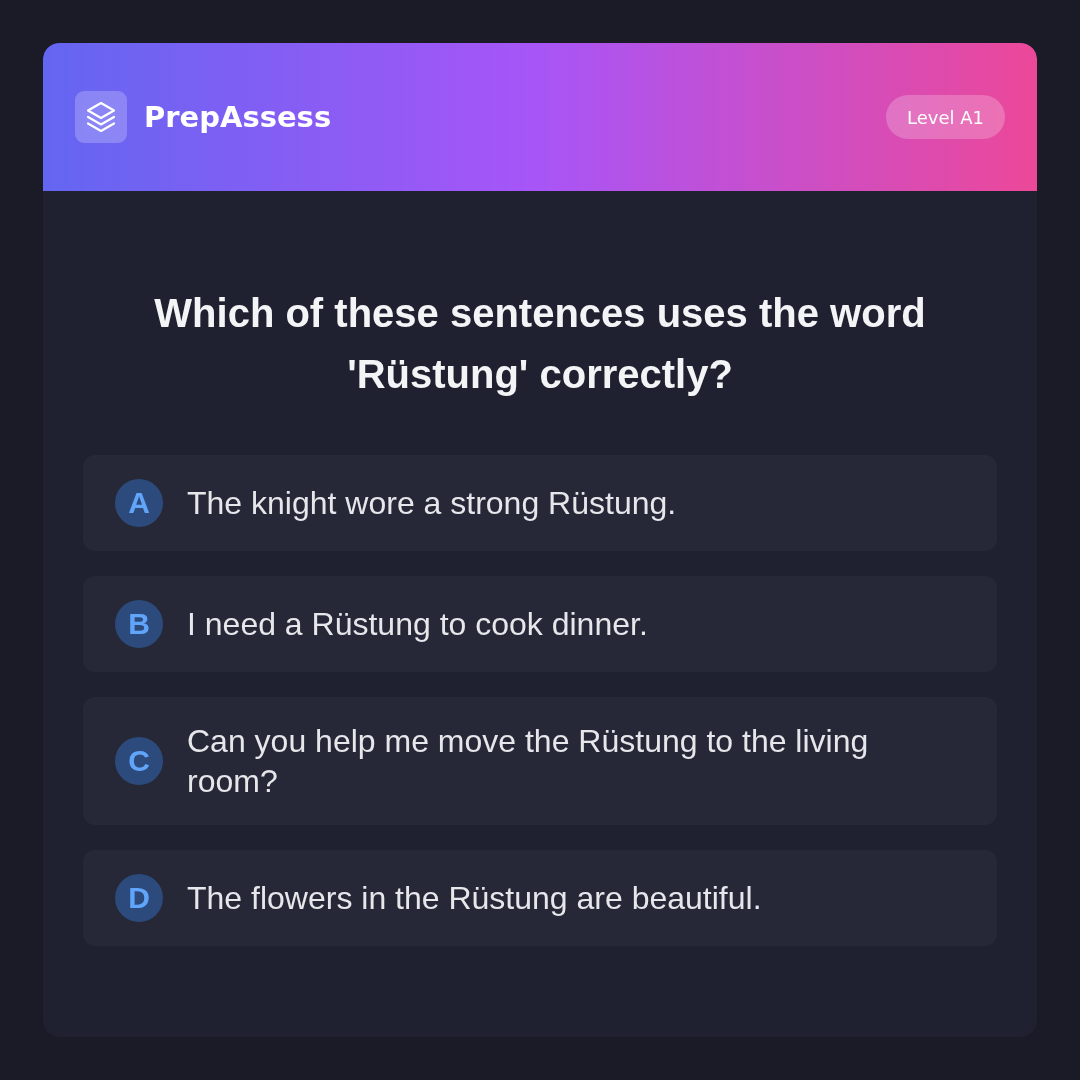 Image resolution: width=1080 pixels, height=1080 pixels. I want to click on answer-option: D The flowers in the Rüstung are beautiful., so click(540, 898).